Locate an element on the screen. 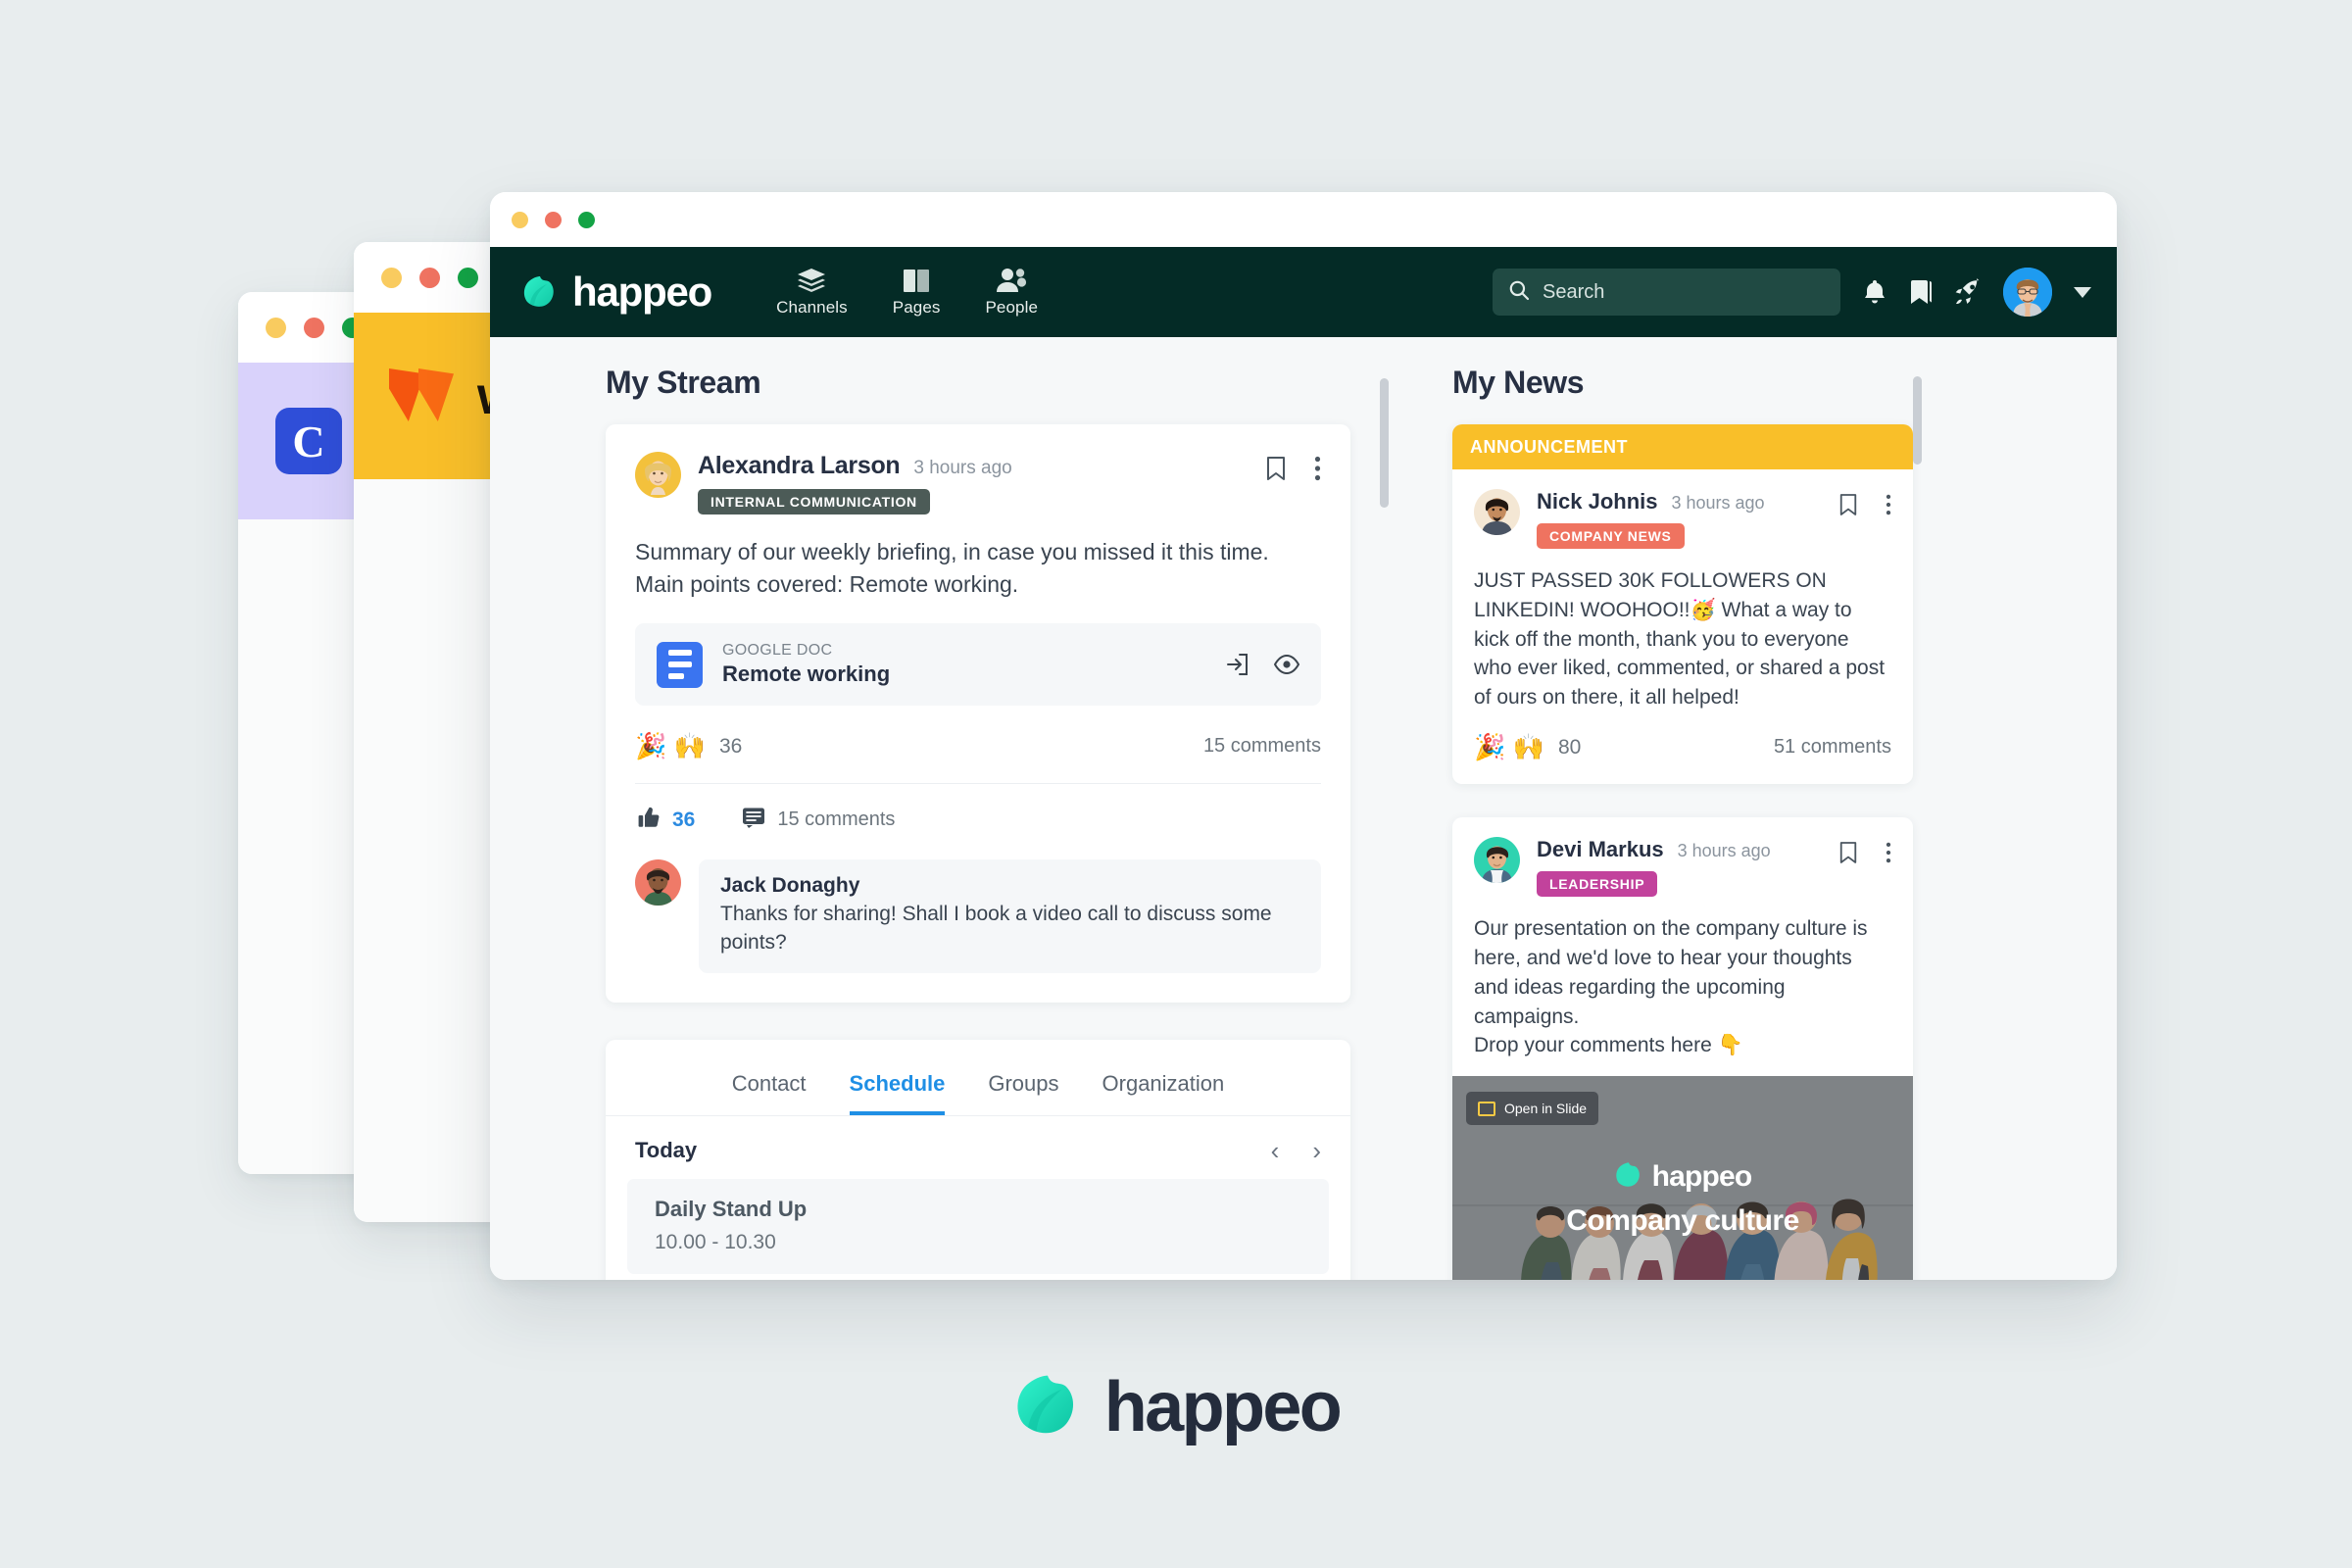 This screenshot has height=1568, width=2352. book-icon is located at coordinates (916, 280).